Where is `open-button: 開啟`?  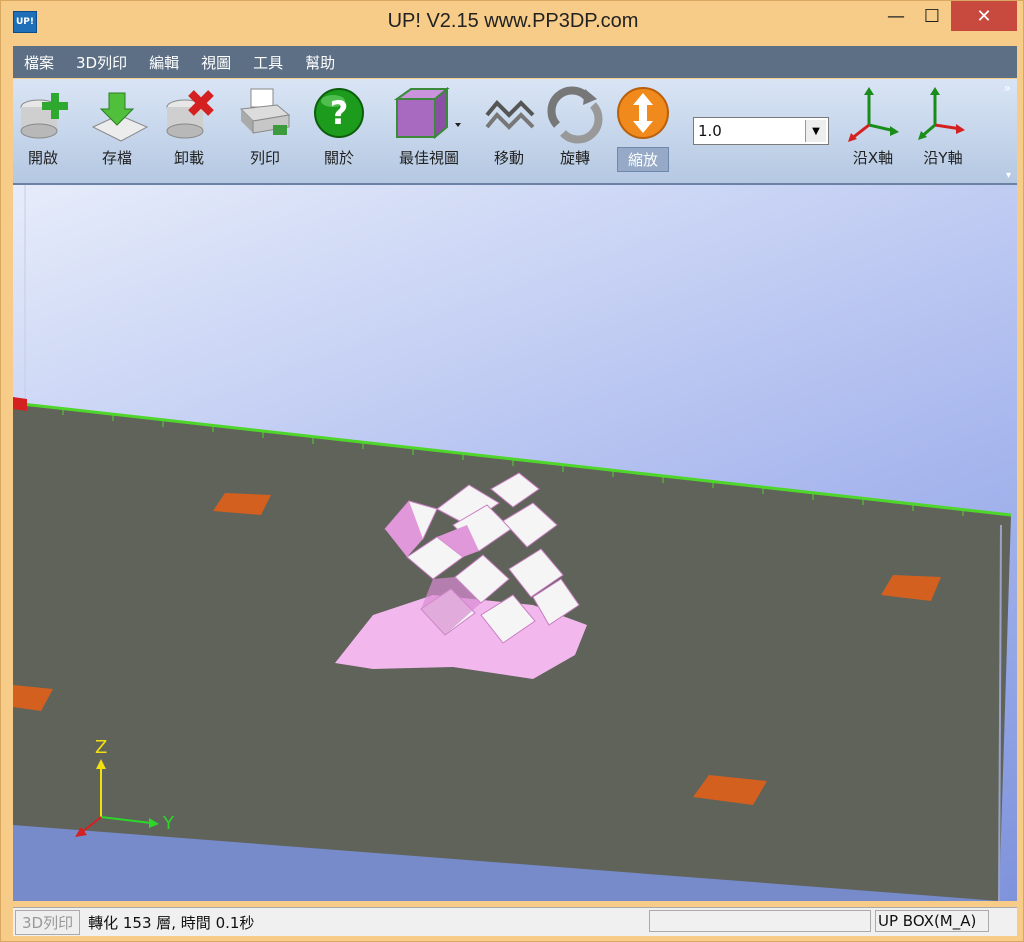
open-button: 開啟 is located at coordinates (43, 132).